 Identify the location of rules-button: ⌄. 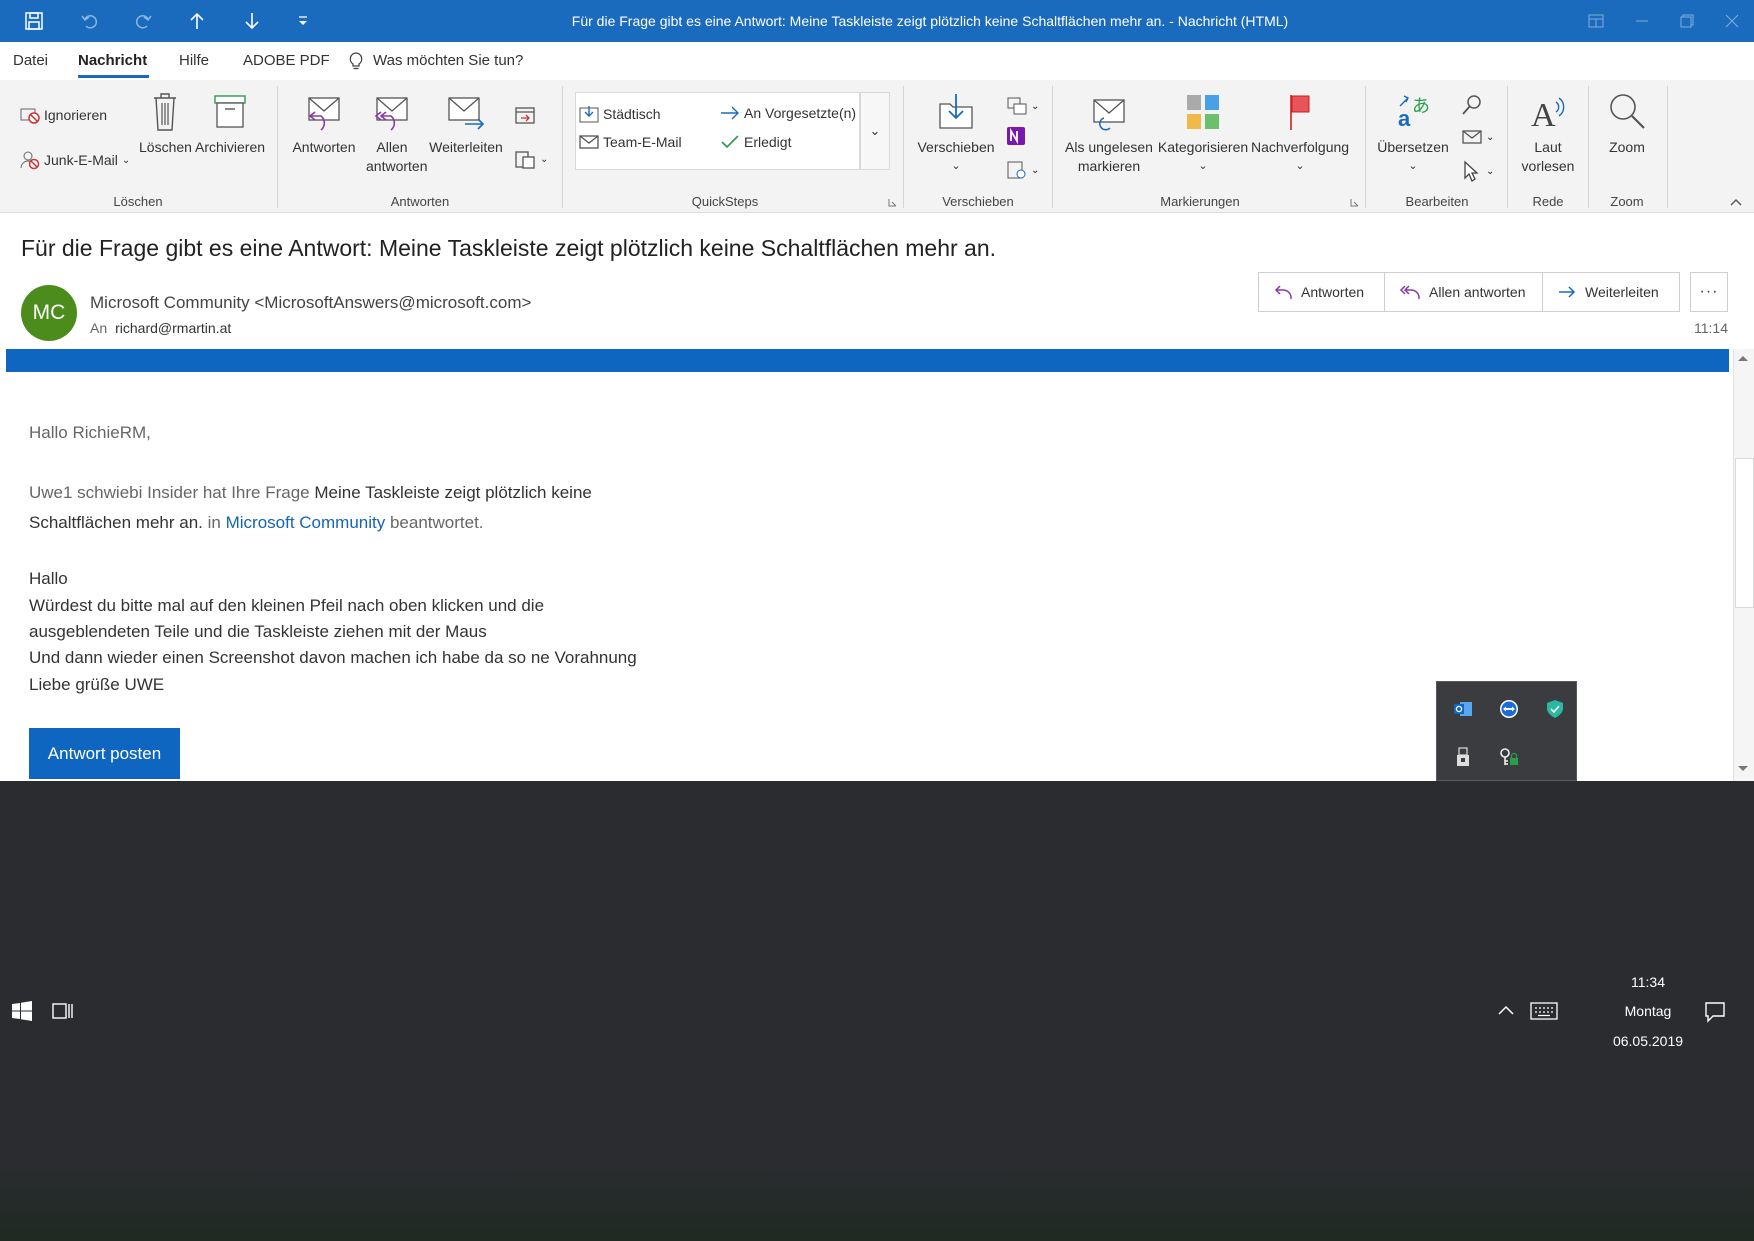
(1022, 106).